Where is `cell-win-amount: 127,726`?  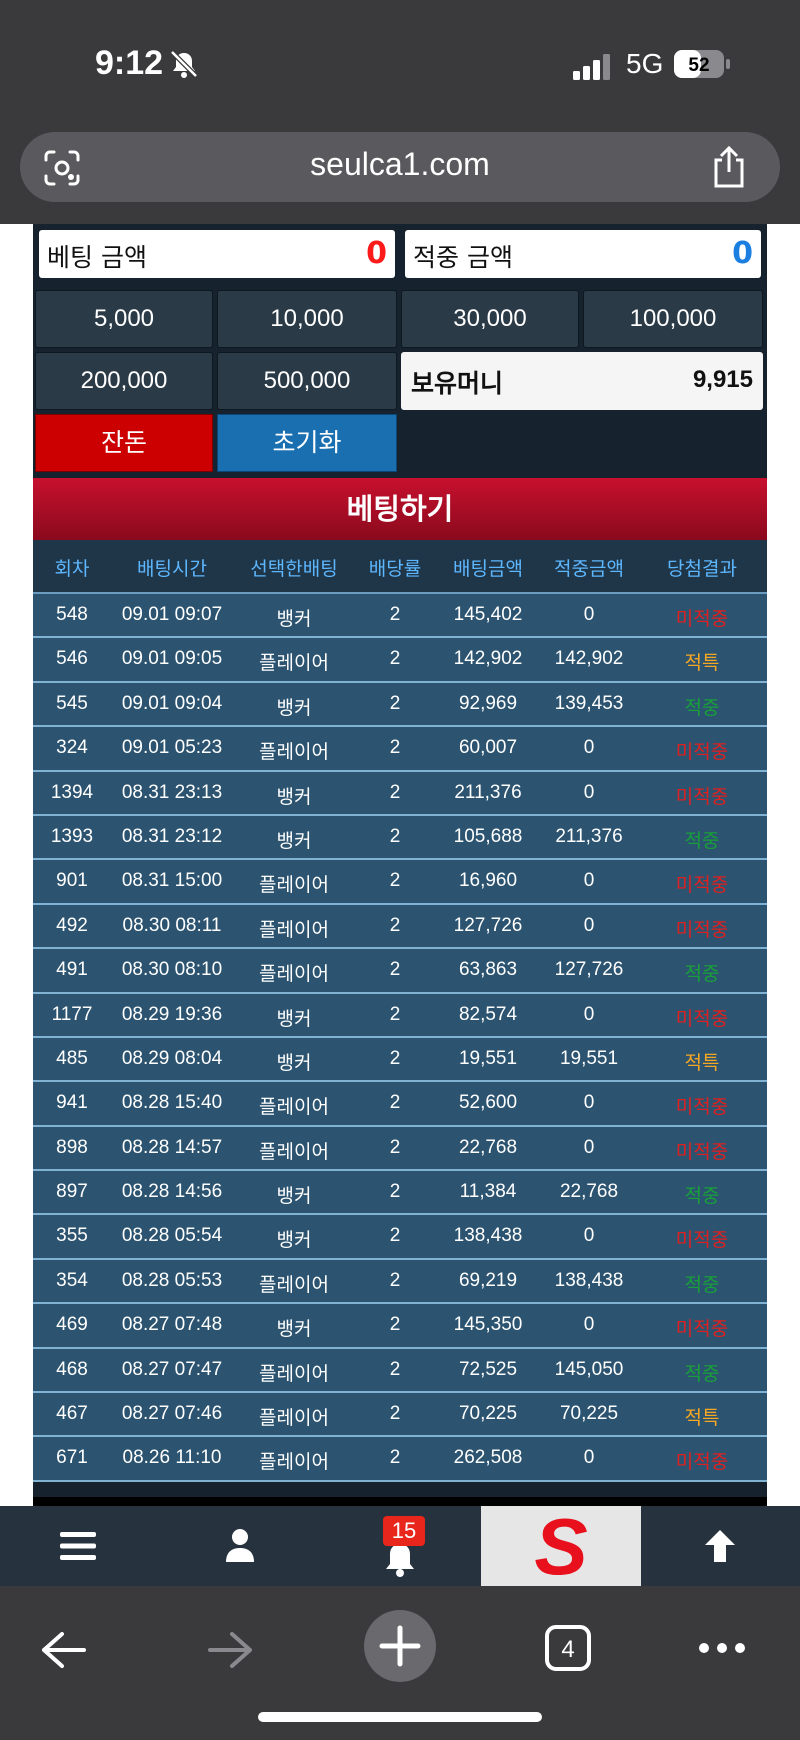
cell-win-amount: 127,726 is located at coordinates (589, 970).